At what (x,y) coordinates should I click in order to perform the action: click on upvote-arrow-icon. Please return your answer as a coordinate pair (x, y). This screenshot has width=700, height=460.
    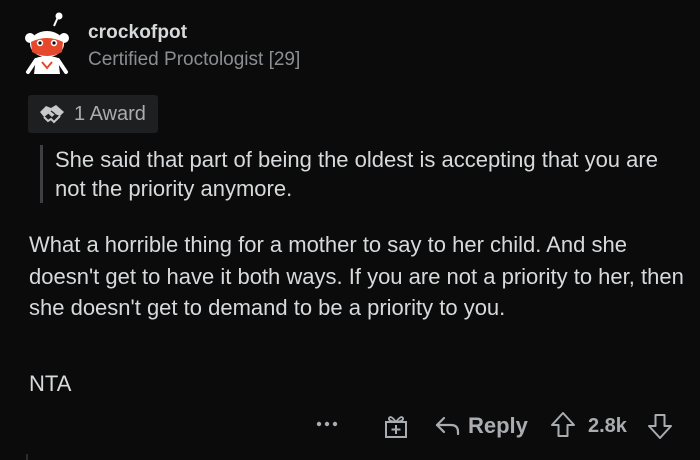
    Looking at the image, I should click on (563, 424).